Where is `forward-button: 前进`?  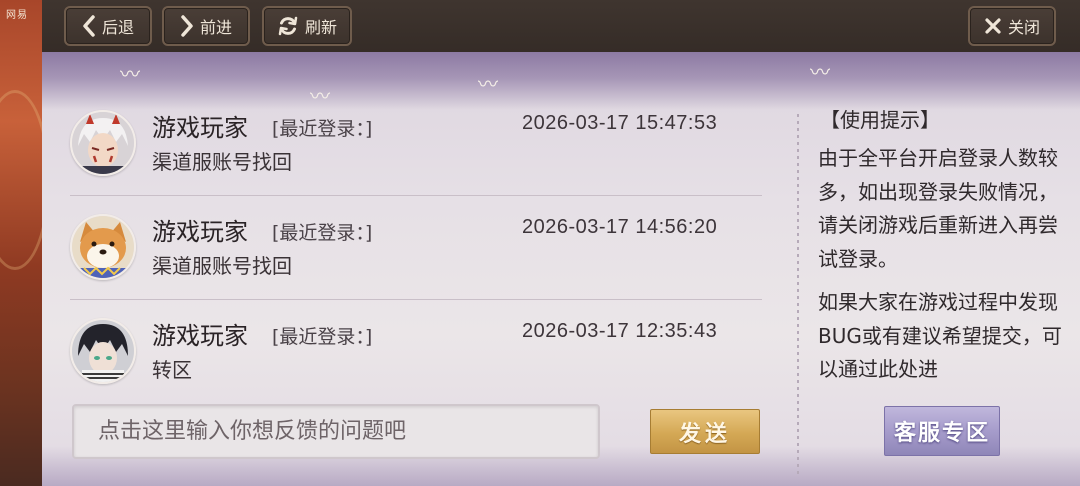
forward-button: 前进 is located at coordinates (206, 26).